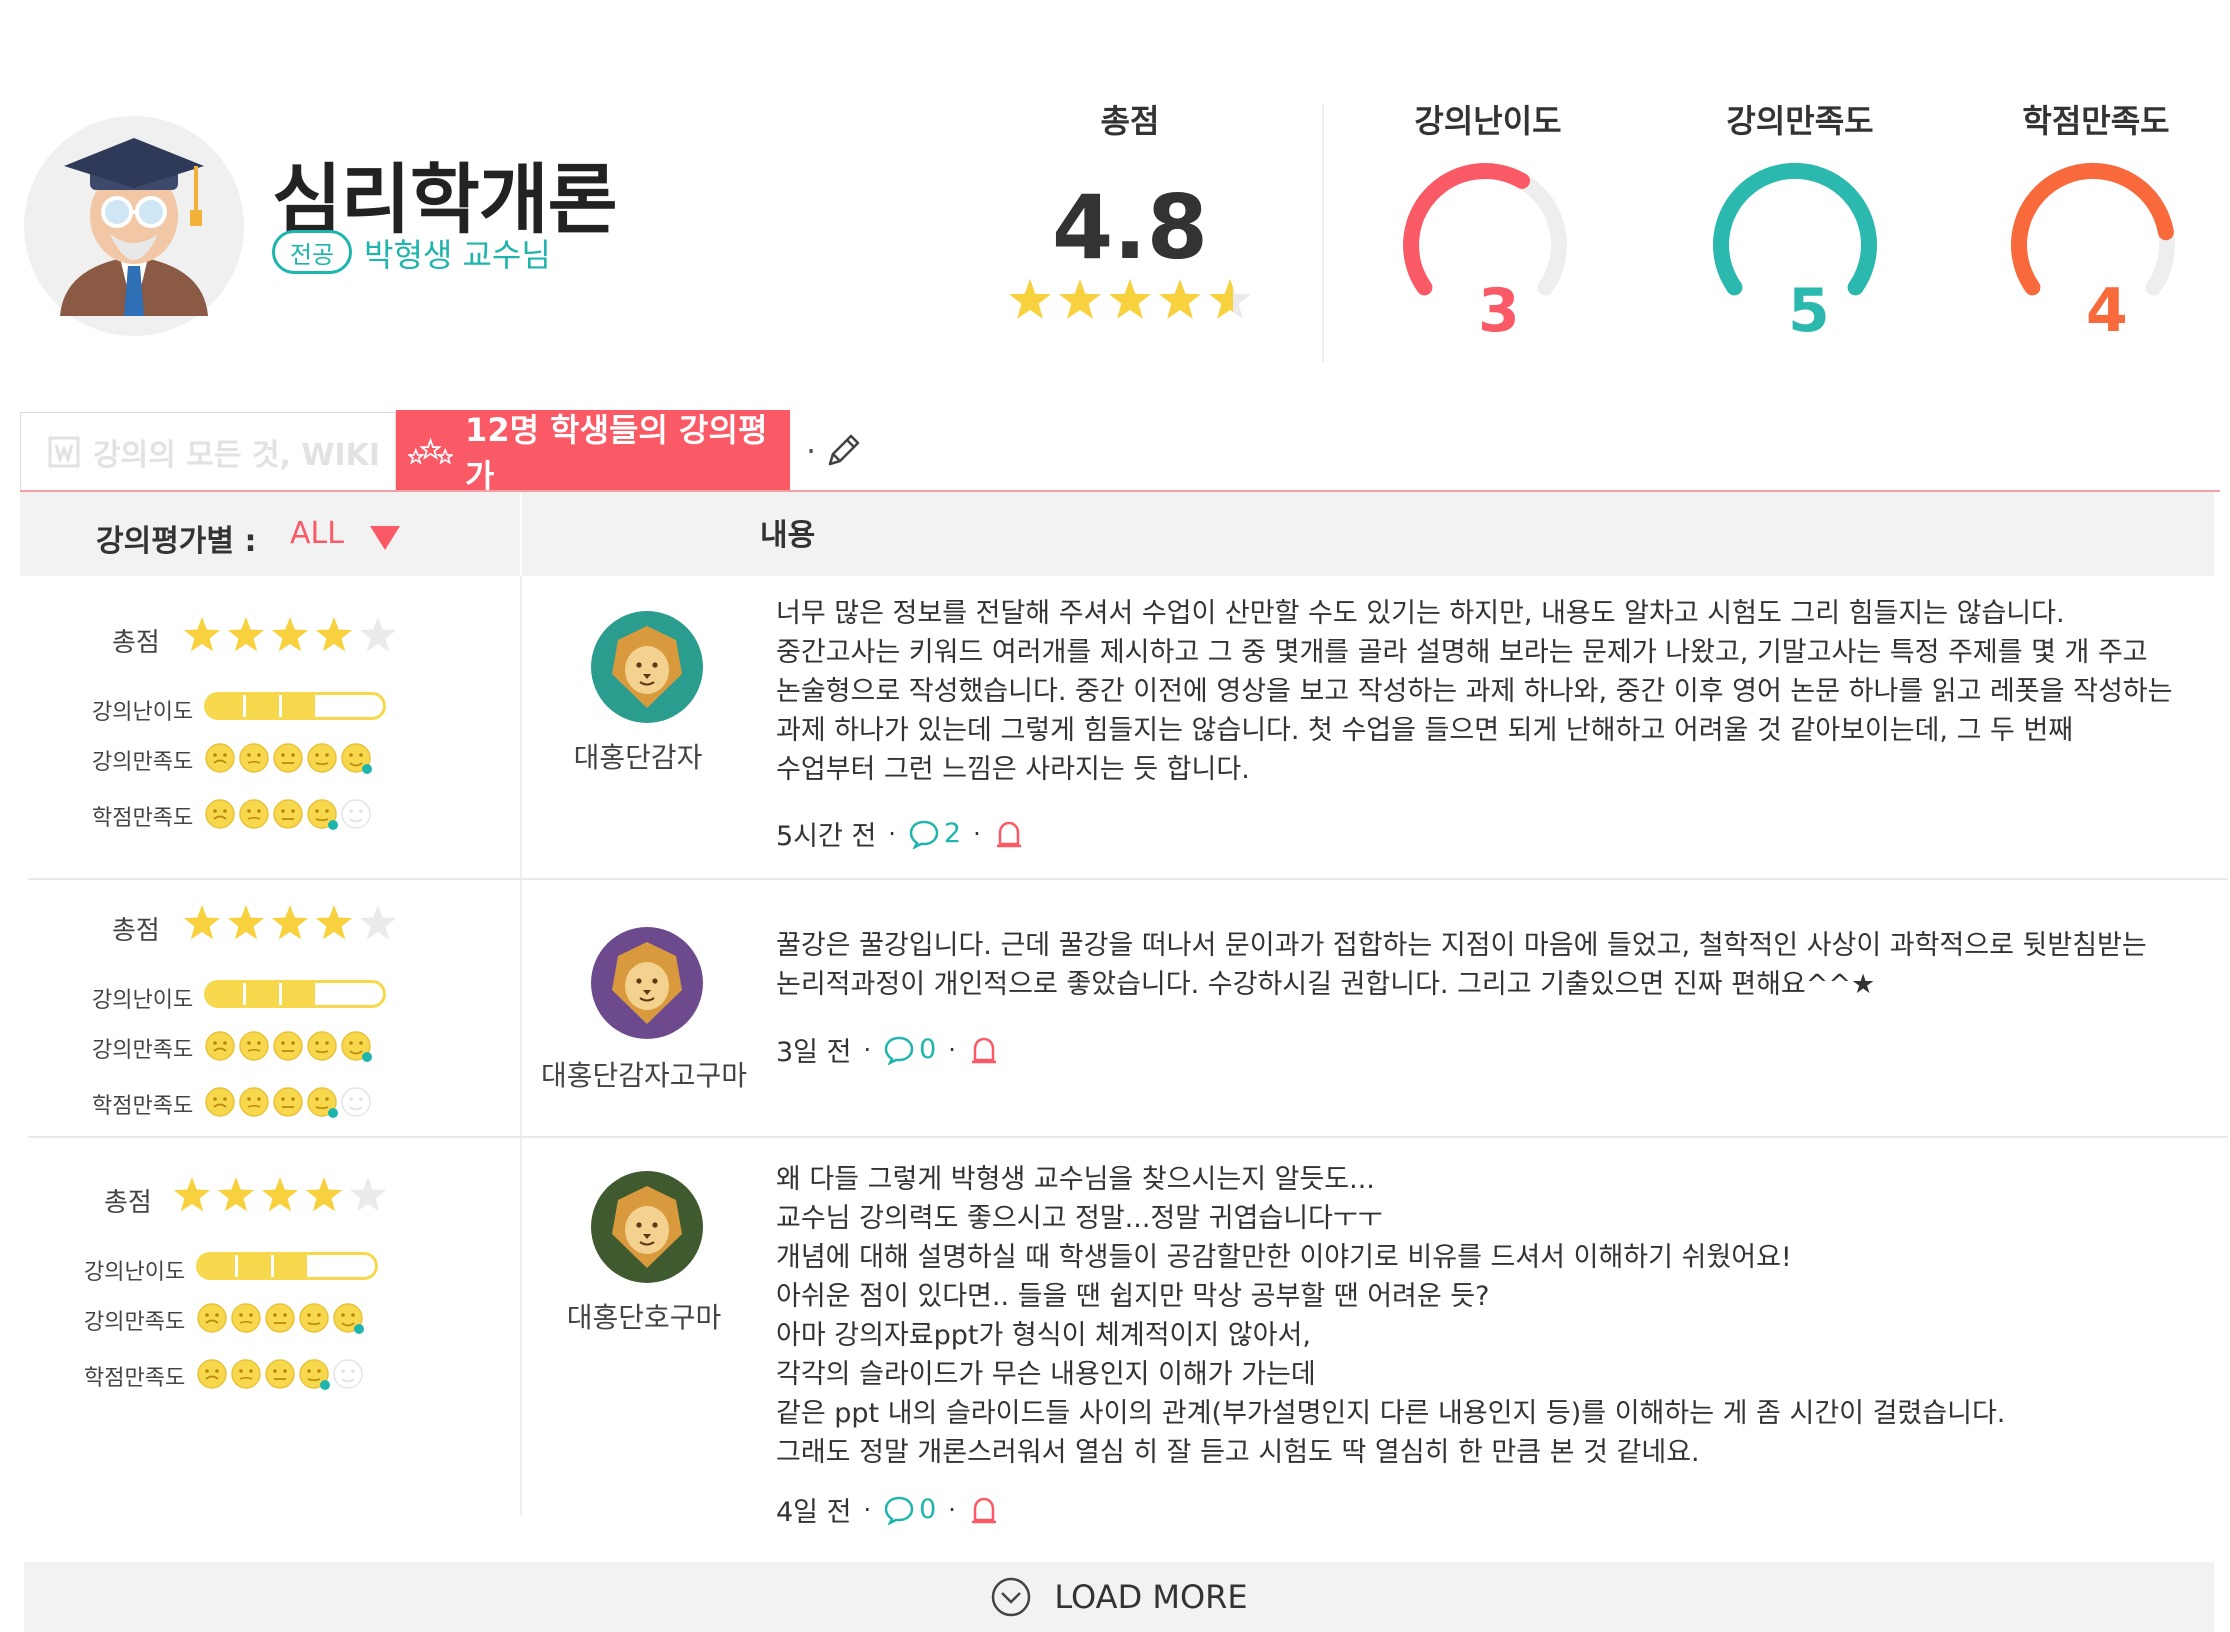 This screenshot has width=2230, height=1632. What do you see at coordinates (317, 533) in the screenshot?
I see `filter-dropdown: ALL` at bounding box center [317, 533].